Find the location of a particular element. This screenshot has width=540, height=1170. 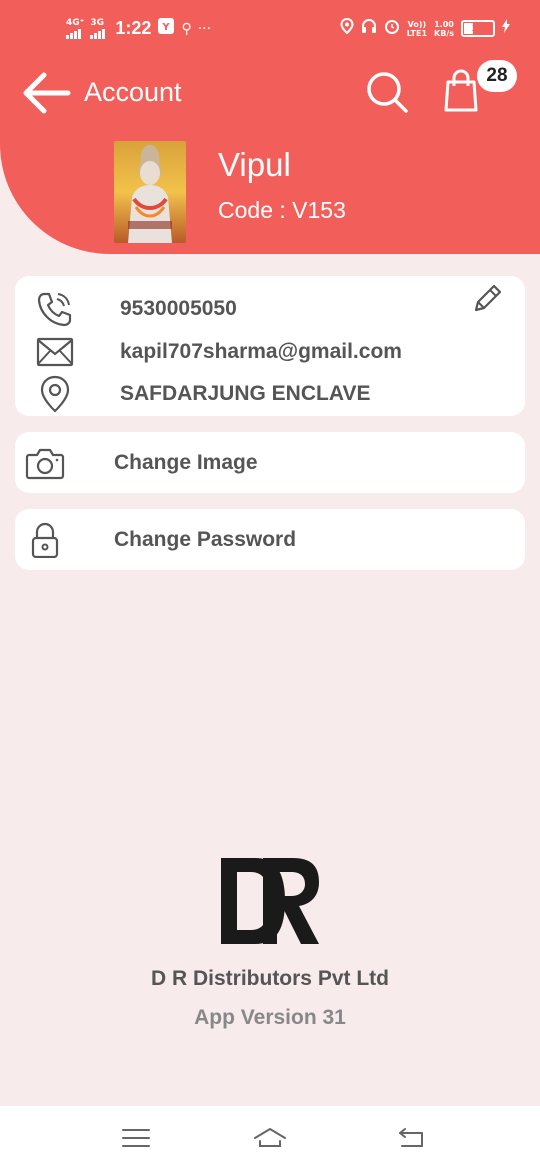

cart-button is located at coordinates (461, 91).